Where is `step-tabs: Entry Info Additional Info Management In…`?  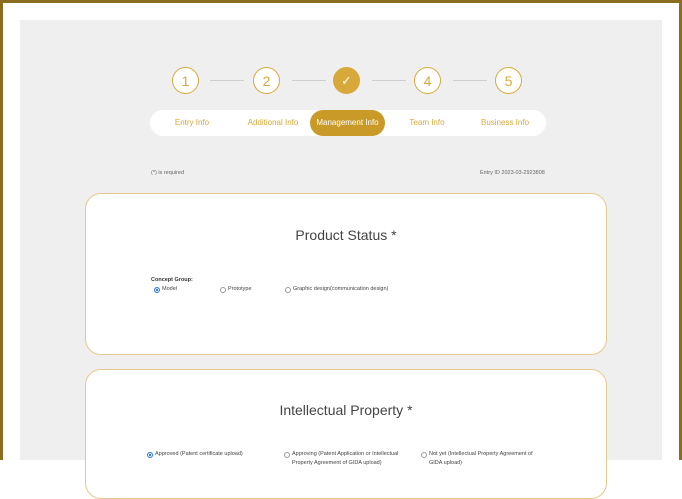 step-tabs: Entry Info Additional Info Management In… is located at coordinates (348, 123).